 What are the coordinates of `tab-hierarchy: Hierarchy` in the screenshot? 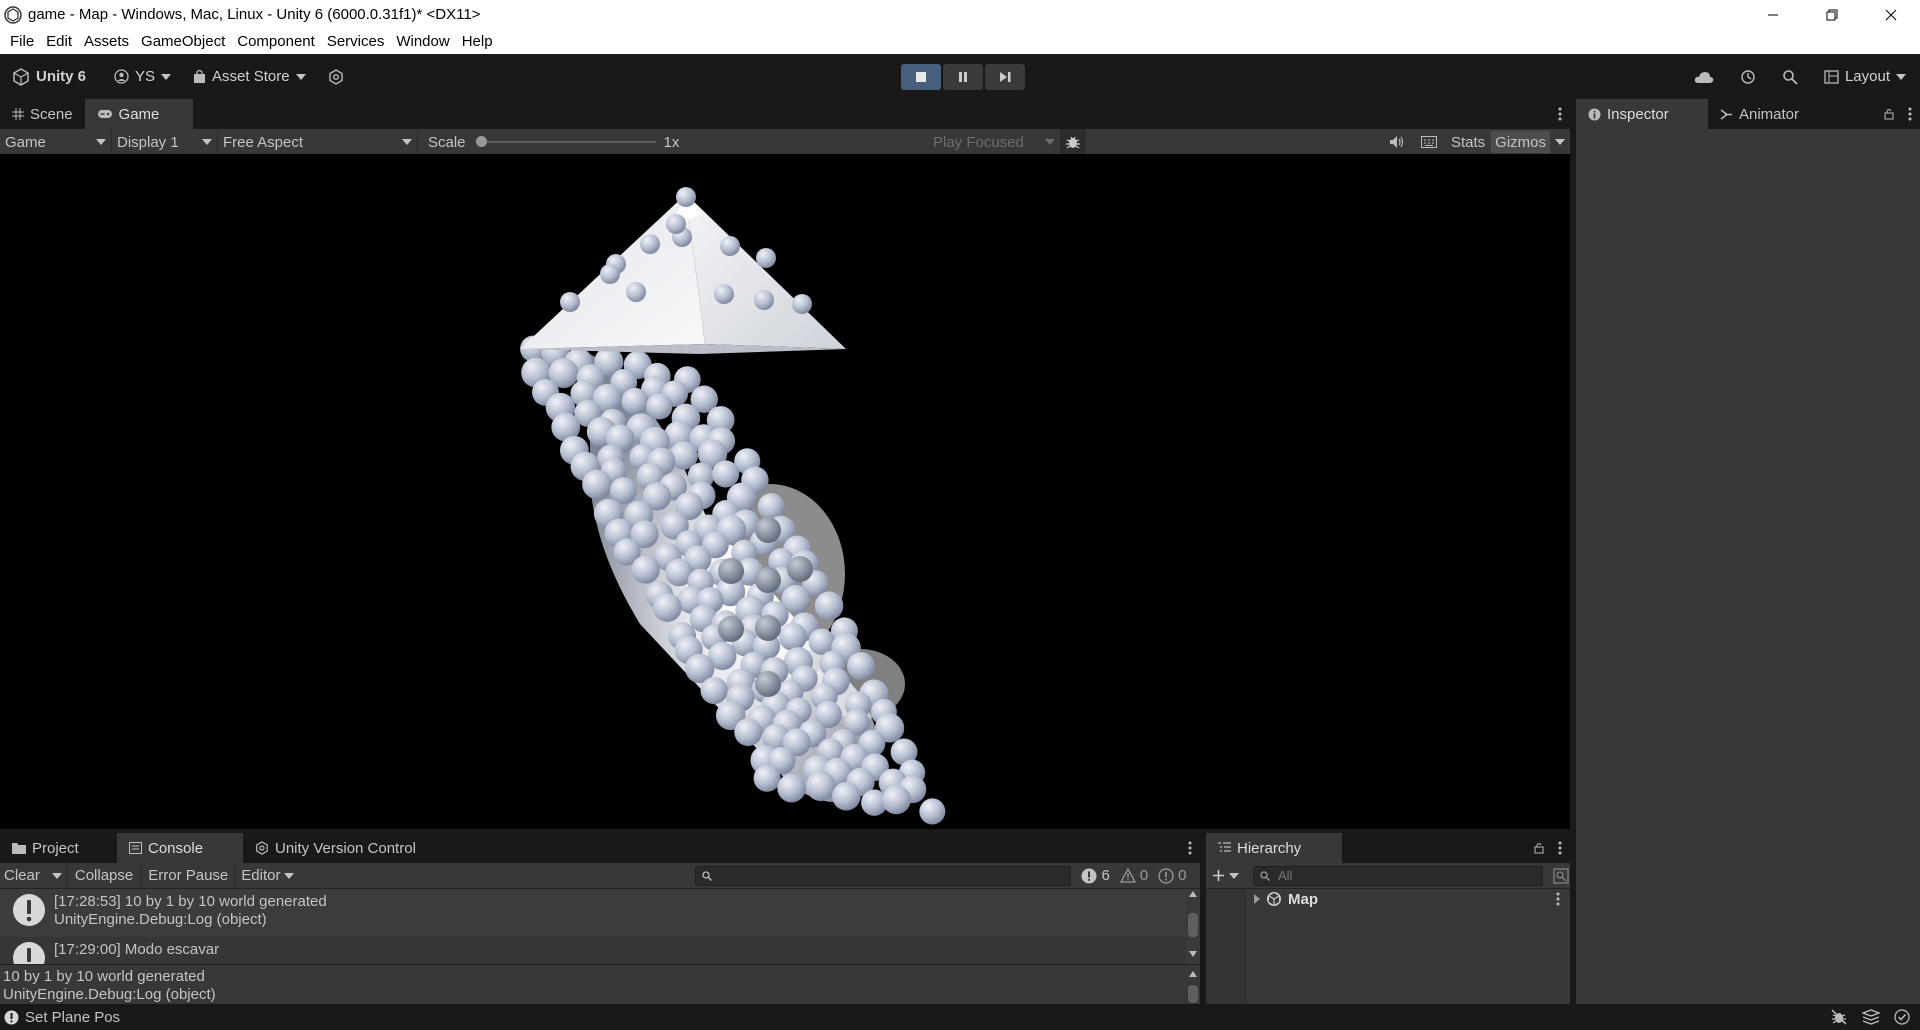 It's located at (1274, 848).